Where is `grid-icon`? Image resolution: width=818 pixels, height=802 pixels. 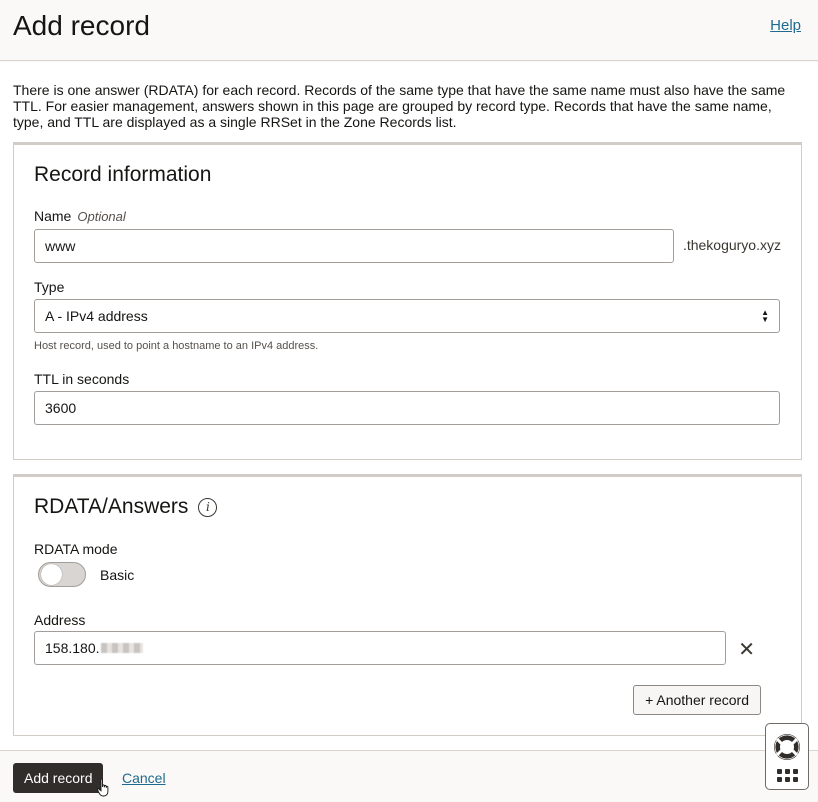
grid-icon is located at coordinates (787, 775).